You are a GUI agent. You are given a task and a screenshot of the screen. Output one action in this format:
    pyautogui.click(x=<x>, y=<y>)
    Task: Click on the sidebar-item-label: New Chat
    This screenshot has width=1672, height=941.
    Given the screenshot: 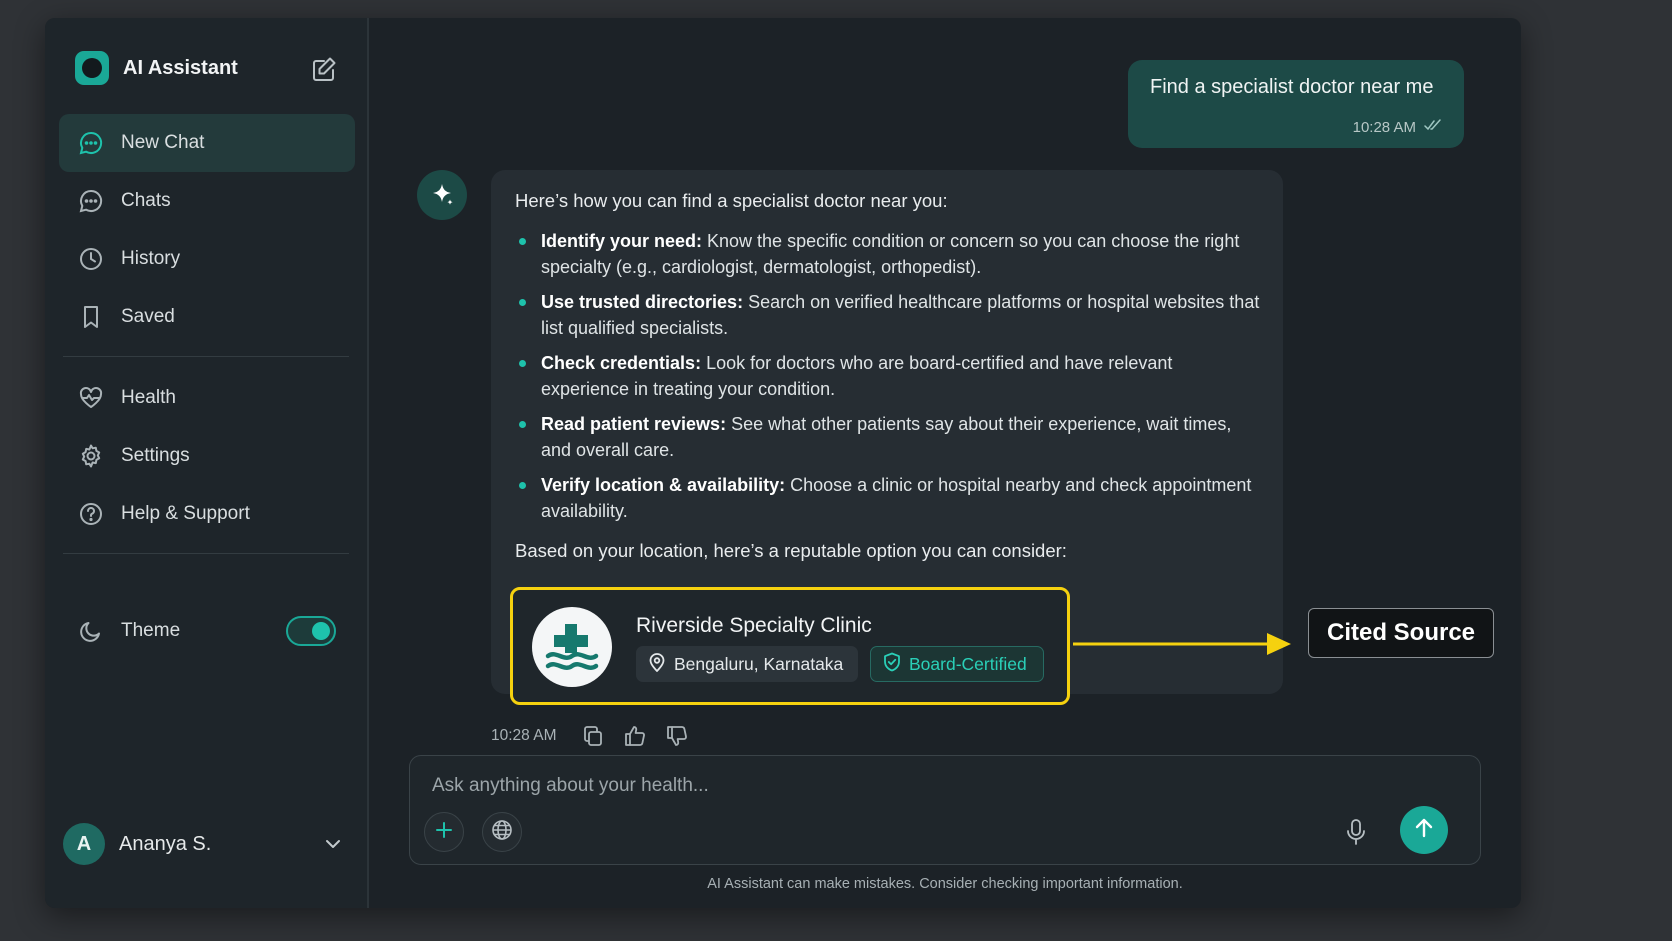 What is the action you would take?
    pyautogui.click(x=163, y=142)
    